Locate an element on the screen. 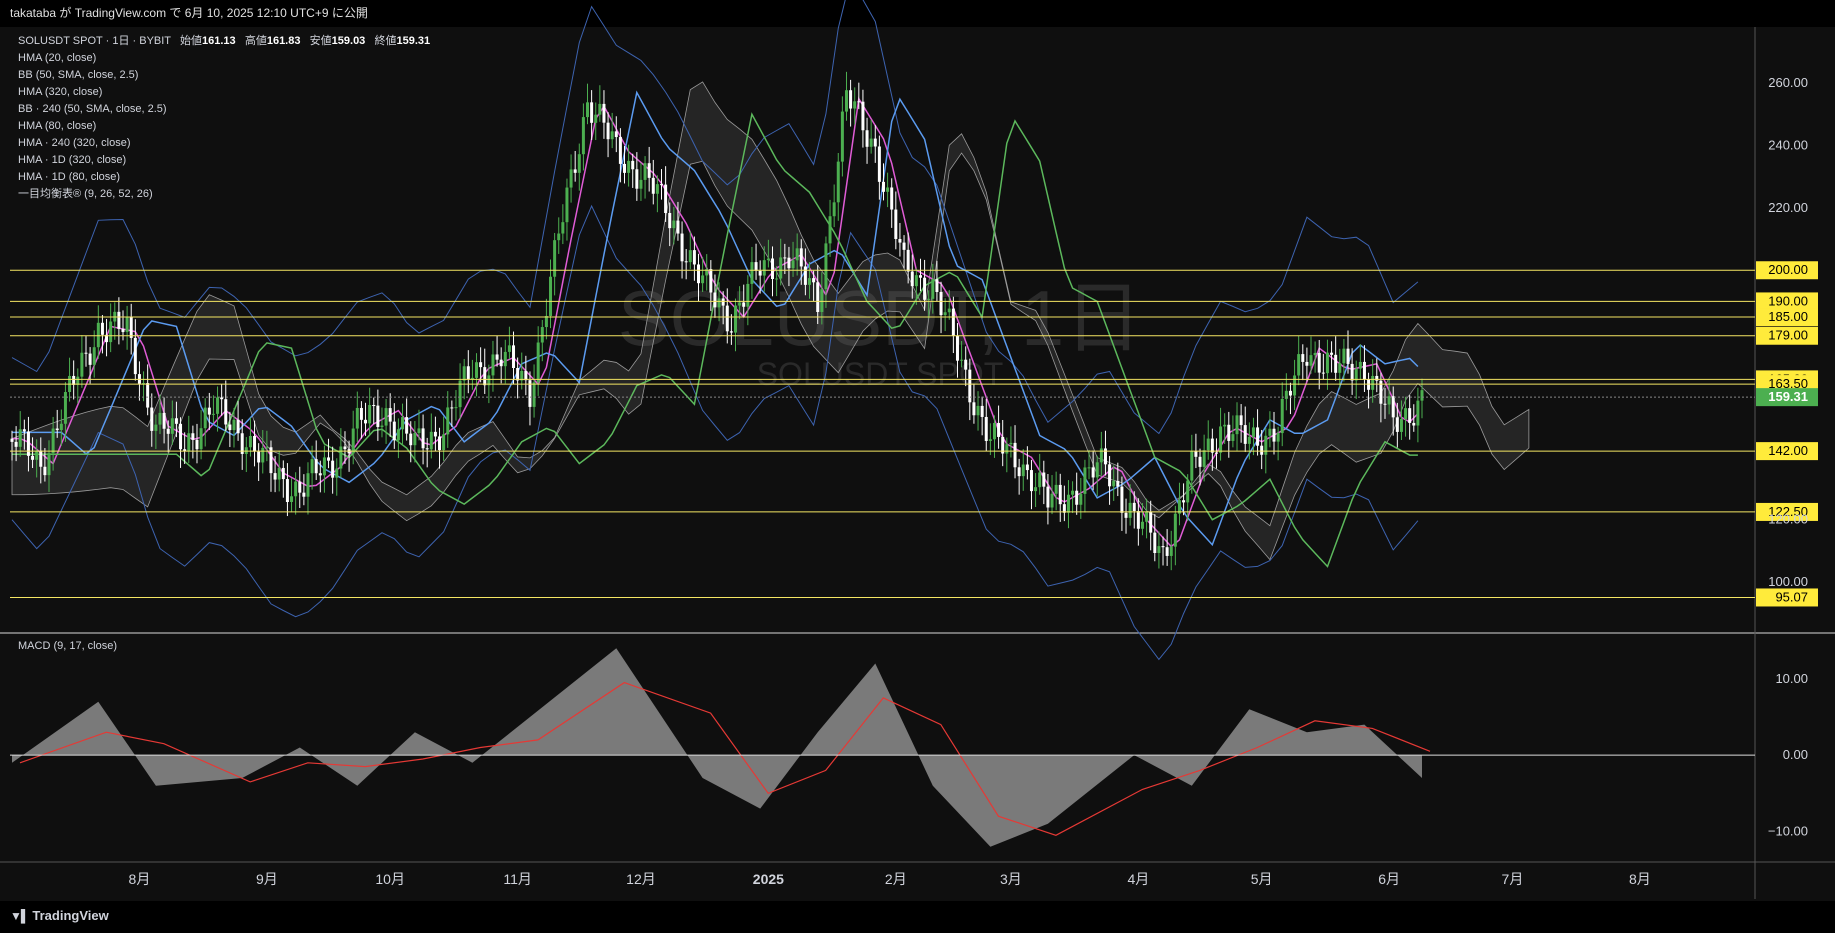 The height and width of the screenshot is (933, 1835). indicator-legend-item: HMA (20, close) is located at coordinates (224, 58).